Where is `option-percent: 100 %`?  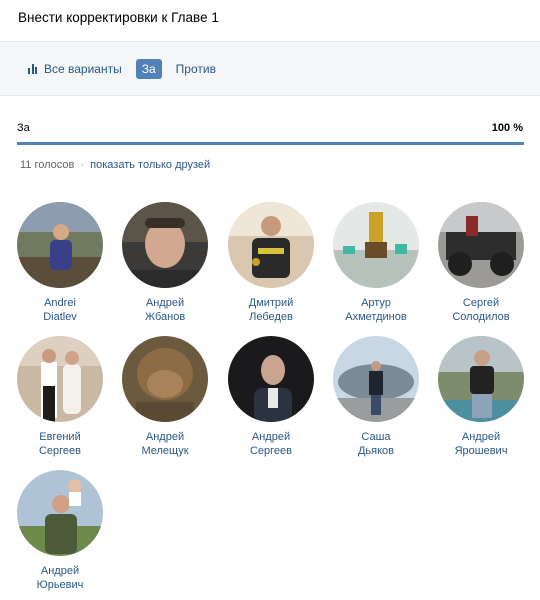 option-percent: 100 % is located at coordinates (507, 128).